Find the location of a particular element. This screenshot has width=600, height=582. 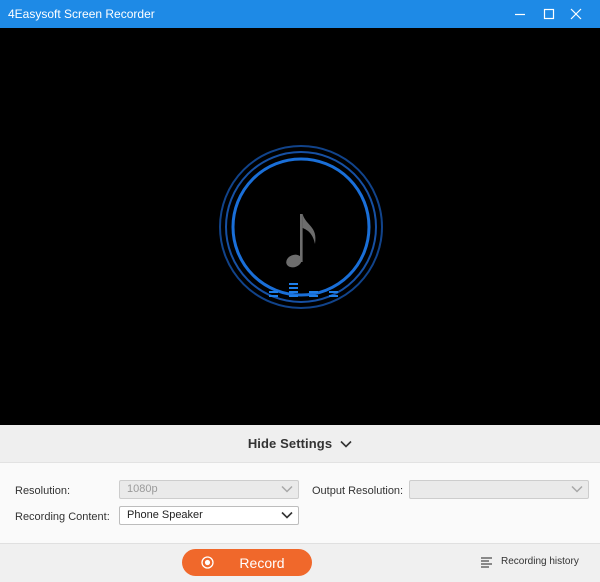

resolution-label: Resolution: is located at coordinates (43, 491).